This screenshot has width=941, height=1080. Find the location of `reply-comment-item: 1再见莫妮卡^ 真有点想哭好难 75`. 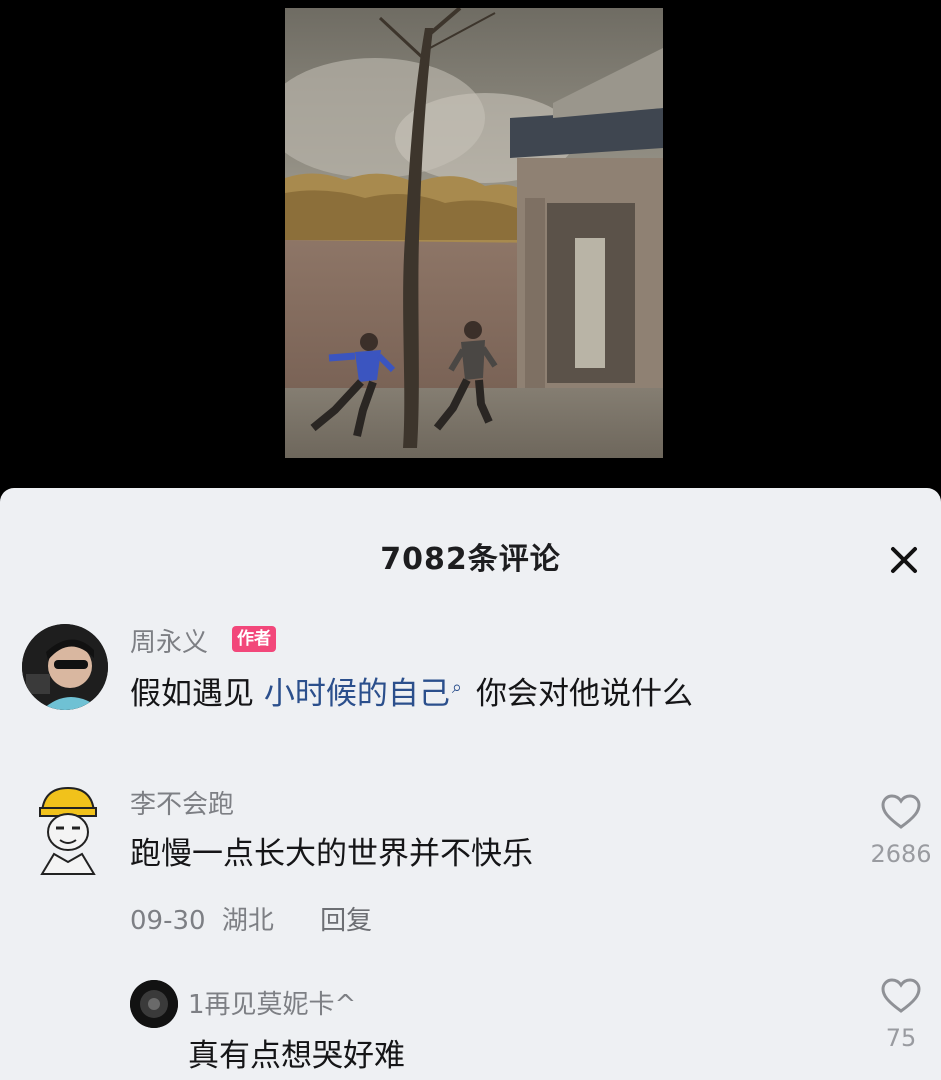

reply-comment-item: 1再见莫妮卡^ 真有点想哭好难 75 is located at coordinates (470, 1029).